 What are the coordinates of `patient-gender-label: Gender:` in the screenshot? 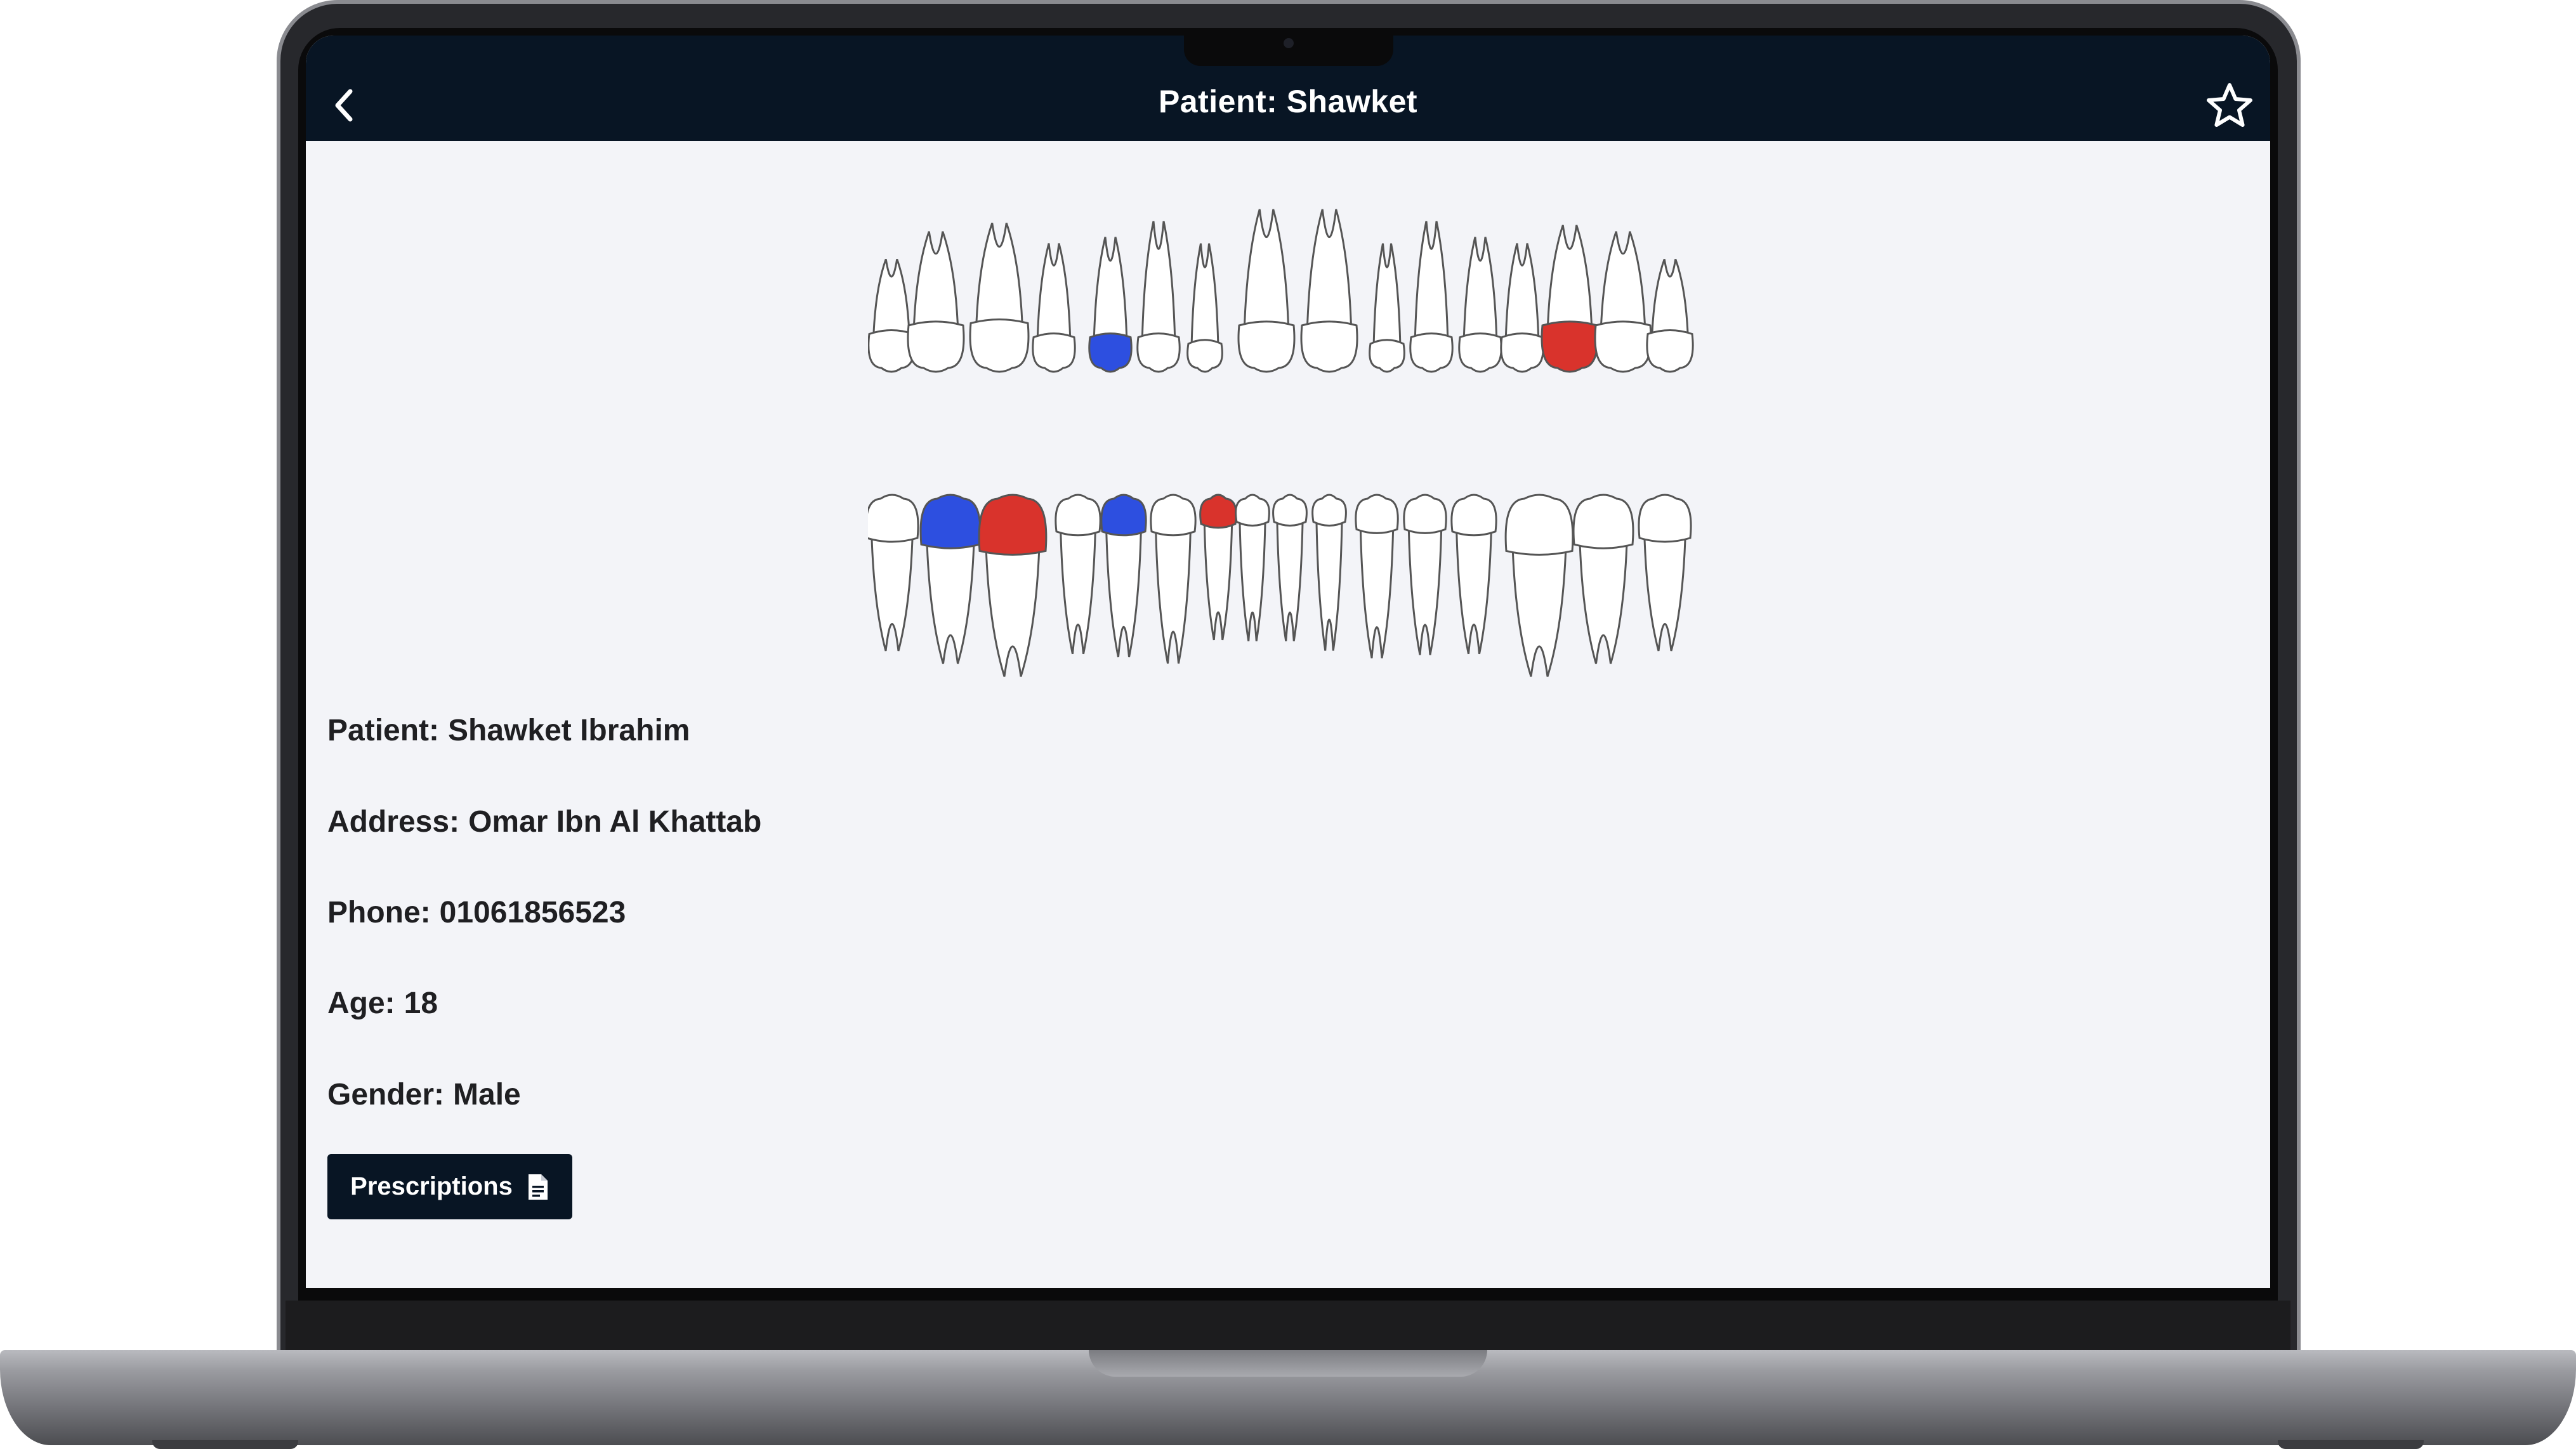 It's located at (386, 1094).